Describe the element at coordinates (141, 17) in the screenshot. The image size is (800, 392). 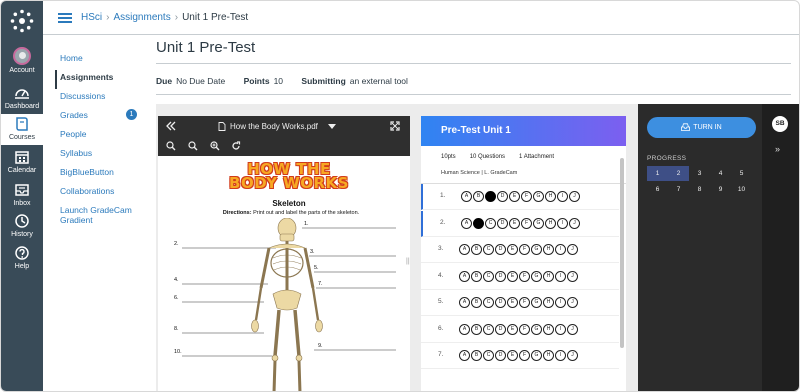
I see `breadcrumb-assignments: Assignments` at that location.